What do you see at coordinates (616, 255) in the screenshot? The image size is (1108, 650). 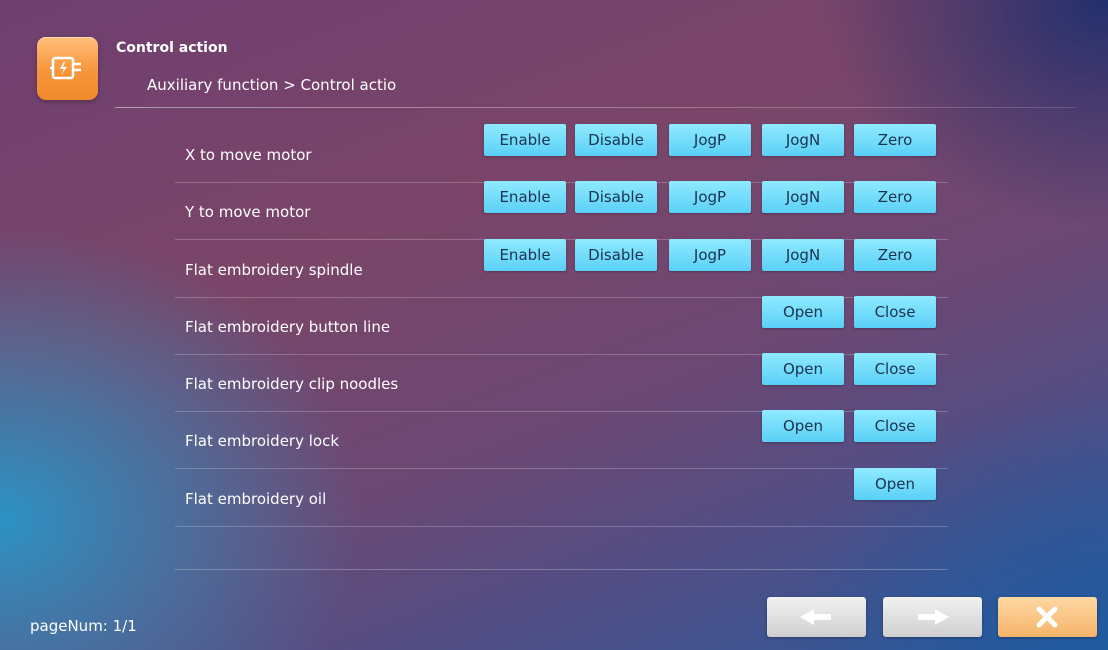 I see `spindle-disable-button: Disable` at bounding box center [616, 255].